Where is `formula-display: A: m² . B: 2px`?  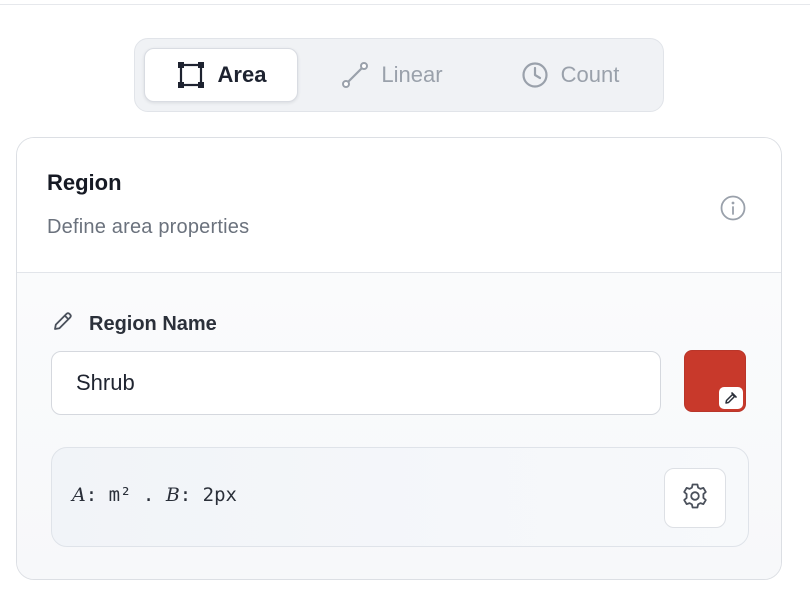 formula-display: A: m² . B: 2px is located at coordinates (400, 497).